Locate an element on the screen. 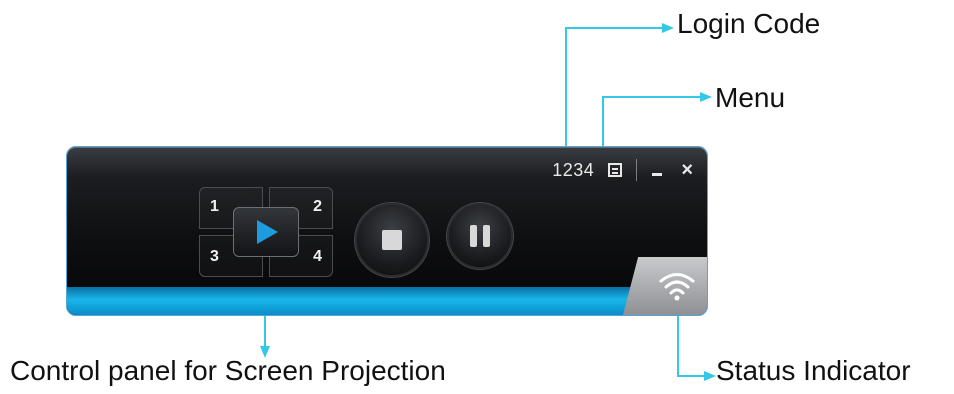 The height and width of the screenshot is (394, 954). play-button is located at coordinates (266, 232).